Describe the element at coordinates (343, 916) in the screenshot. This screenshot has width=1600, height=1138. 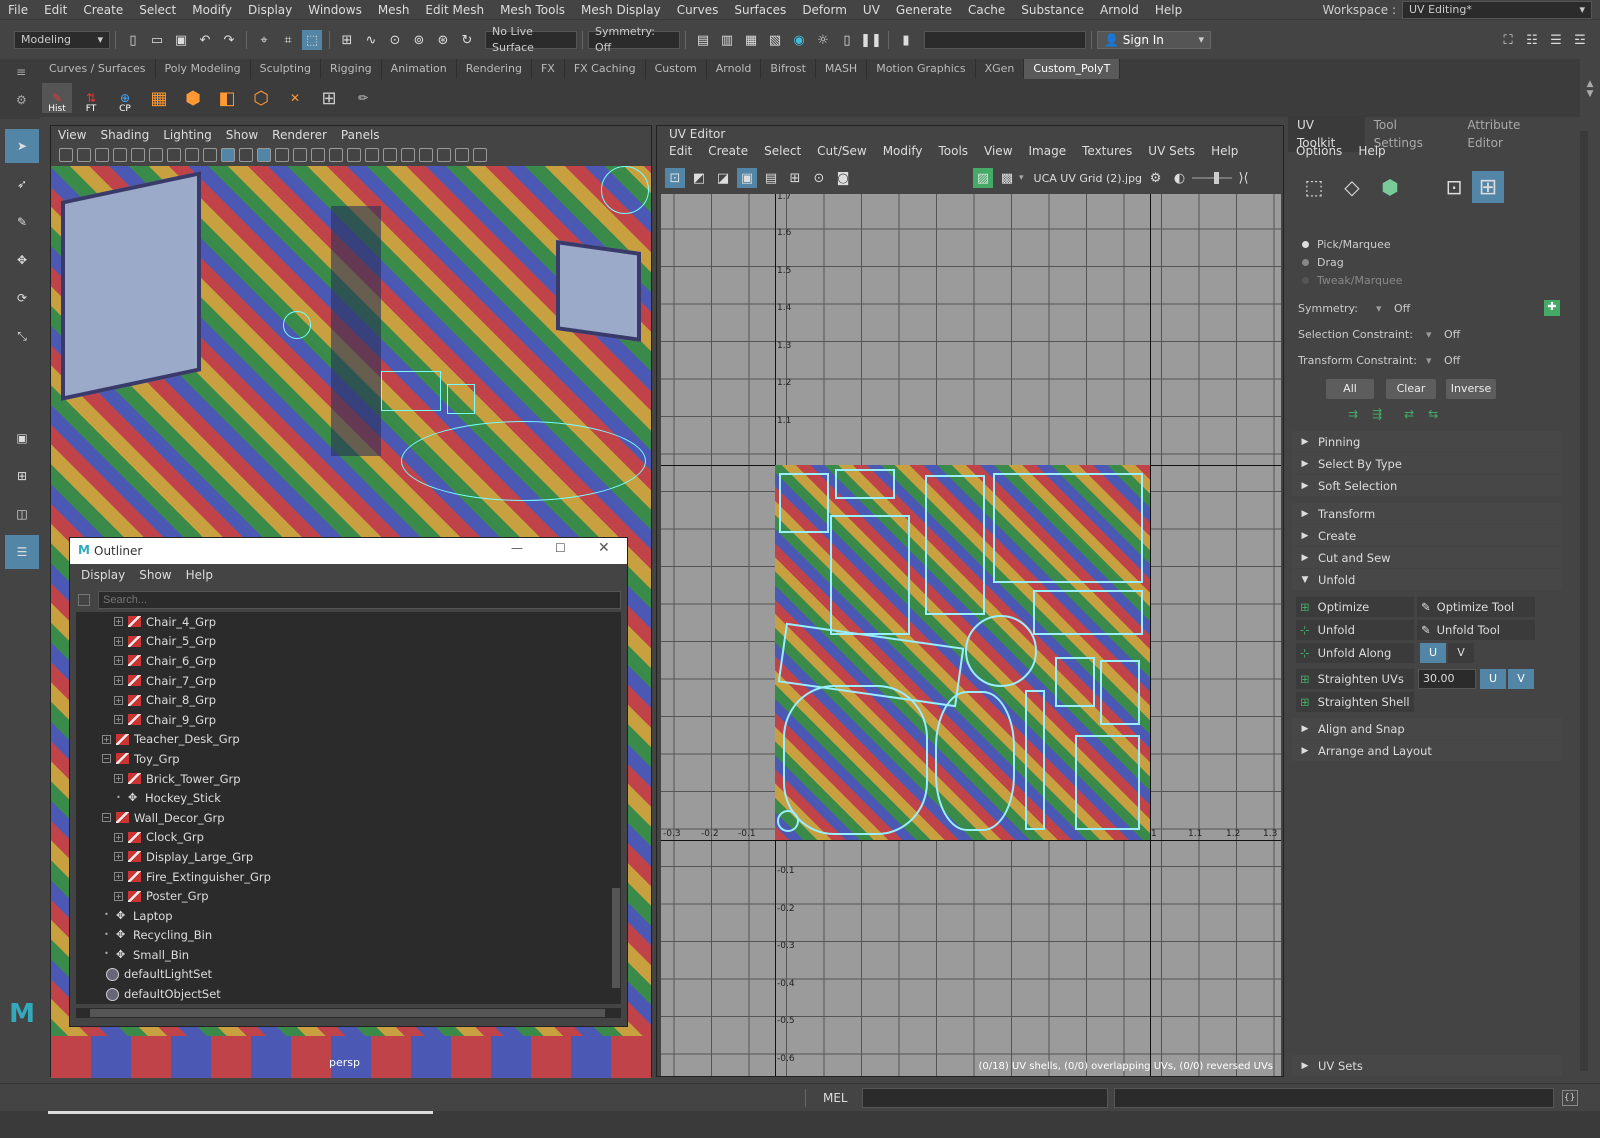
I see `outliner-row: • ✥ Laptop` at that location.